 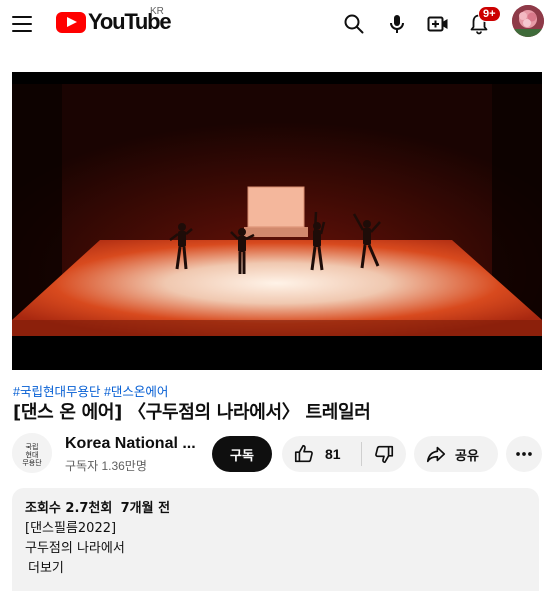 I want to click on share-label: 공유, so click(x=467, y=456).